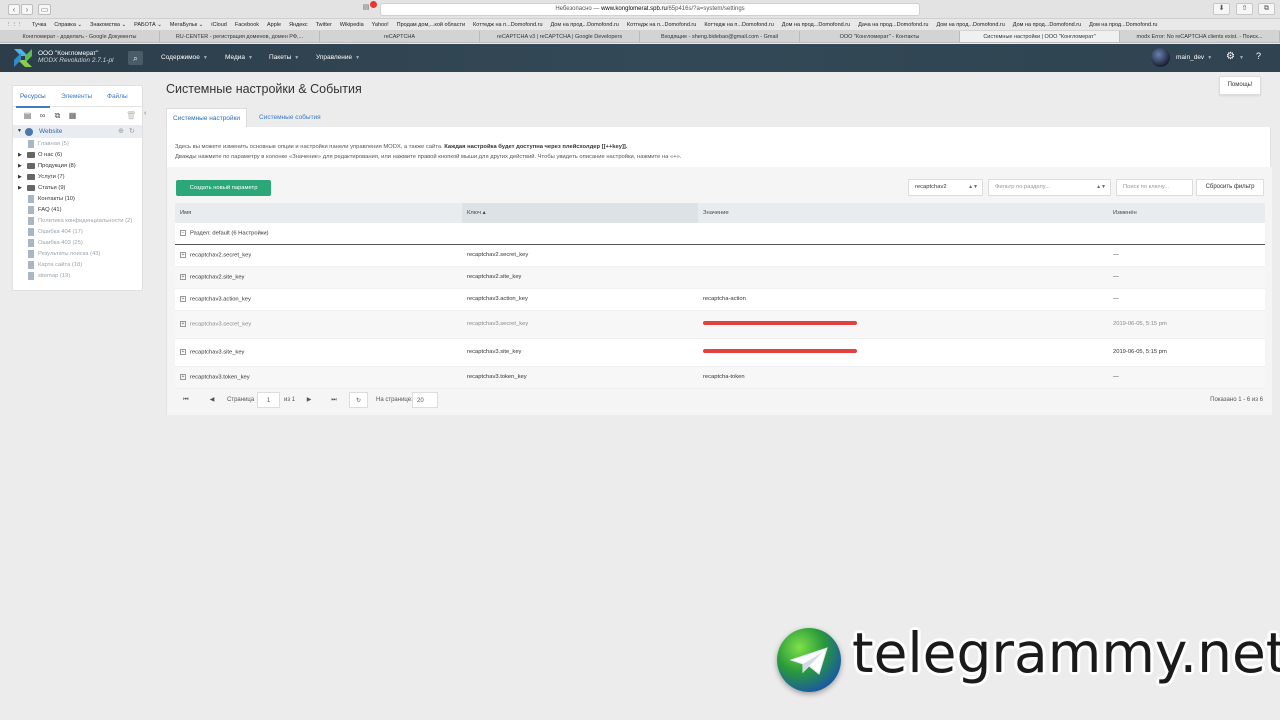 This screenshot has width=1280, height=720. I want to click on bookmark-item: Справка ⌄, so click(68, 24).